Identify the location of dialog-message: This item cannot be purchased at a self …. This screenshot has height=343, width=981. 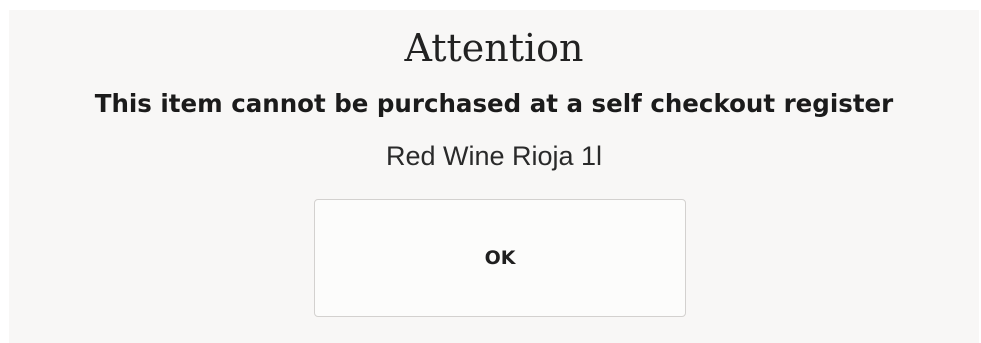
(494, 103).